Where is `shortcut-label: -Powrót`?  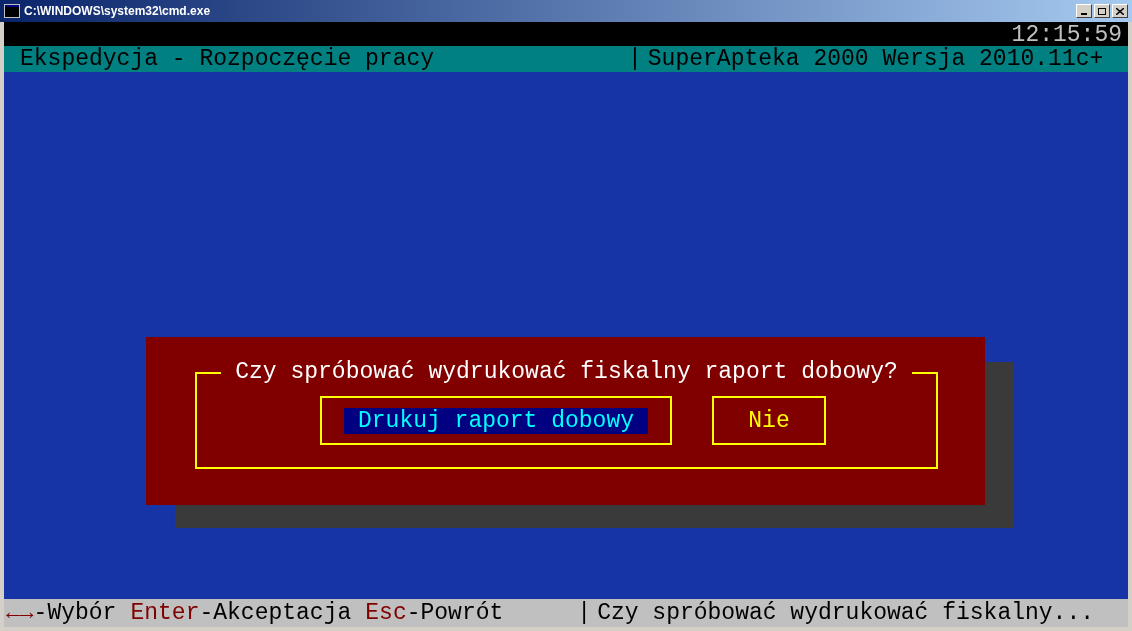
shortcut-label: -Powrót is located at coordinates (455, 613).